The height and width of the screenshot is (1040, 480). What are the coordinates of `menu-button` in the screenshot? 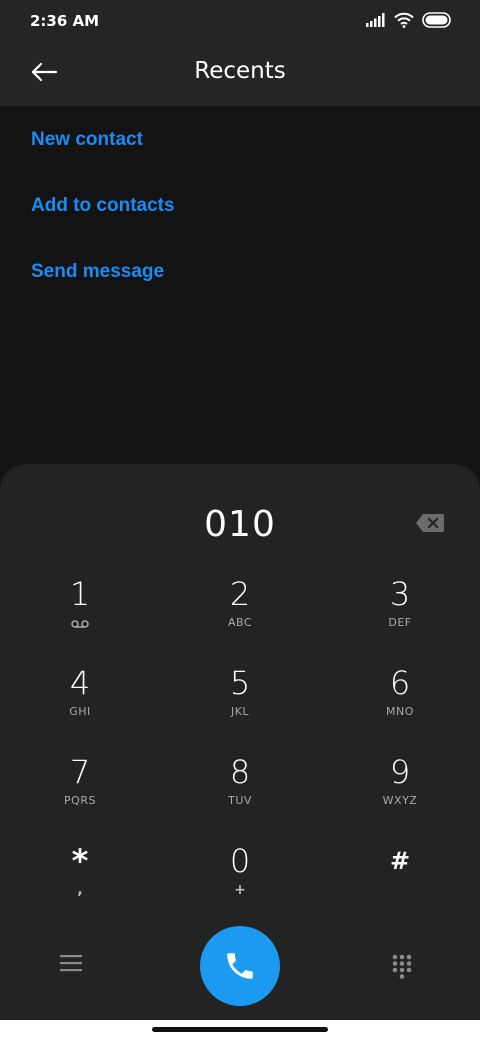 It's located at (74, 966).